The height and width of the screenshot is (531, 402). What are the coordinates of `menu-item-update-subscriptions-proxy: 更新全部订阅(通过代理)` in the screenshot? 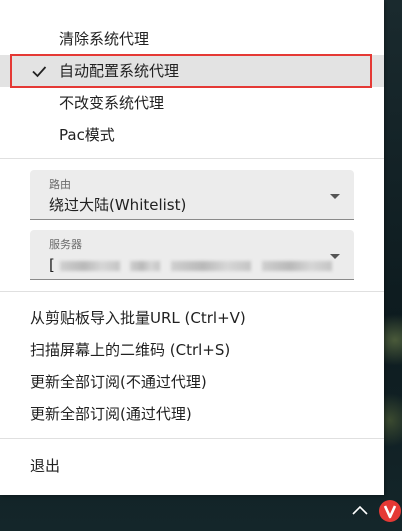 It's located at (192, 414).